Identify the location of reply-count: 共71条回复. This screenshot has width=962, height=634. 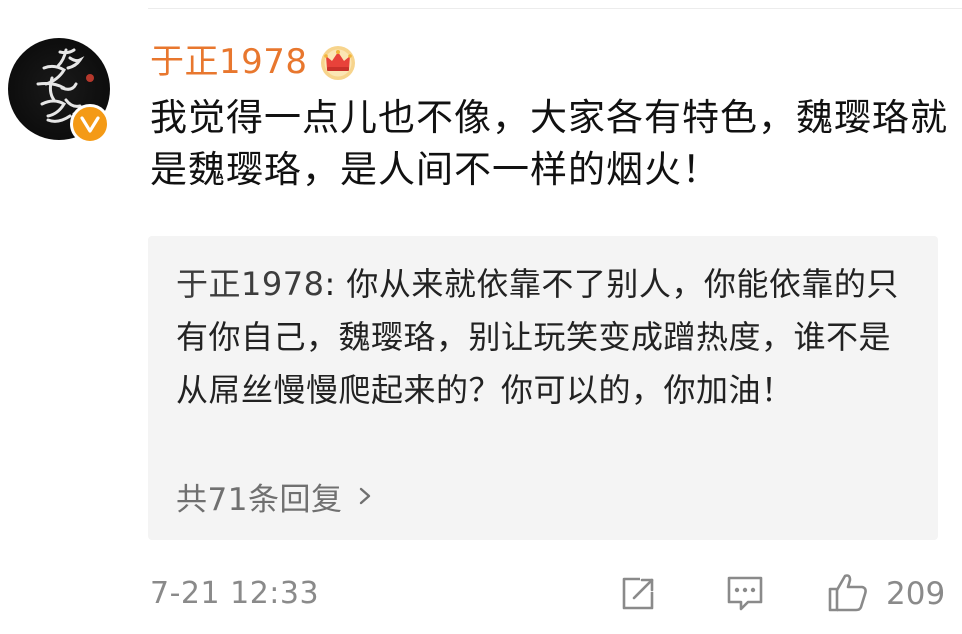
(259, 499).